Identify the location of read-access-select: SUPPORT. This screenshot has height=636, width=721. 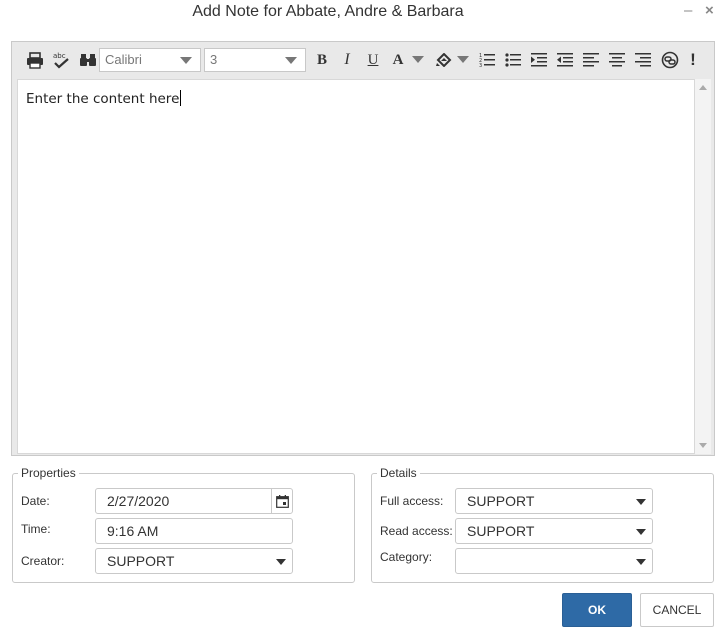
(554, 531).